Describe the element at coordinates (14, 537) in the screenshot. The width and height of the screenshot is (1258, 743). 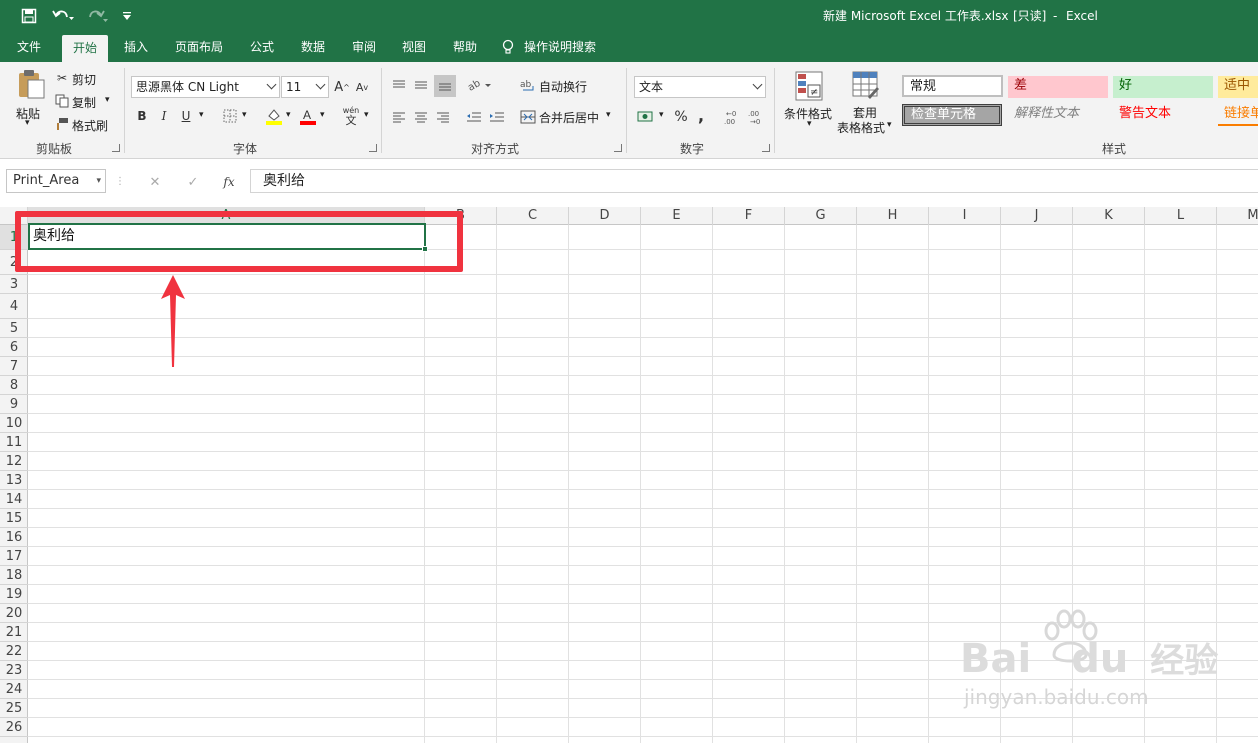
I see `row-header-16: 16` at that location.